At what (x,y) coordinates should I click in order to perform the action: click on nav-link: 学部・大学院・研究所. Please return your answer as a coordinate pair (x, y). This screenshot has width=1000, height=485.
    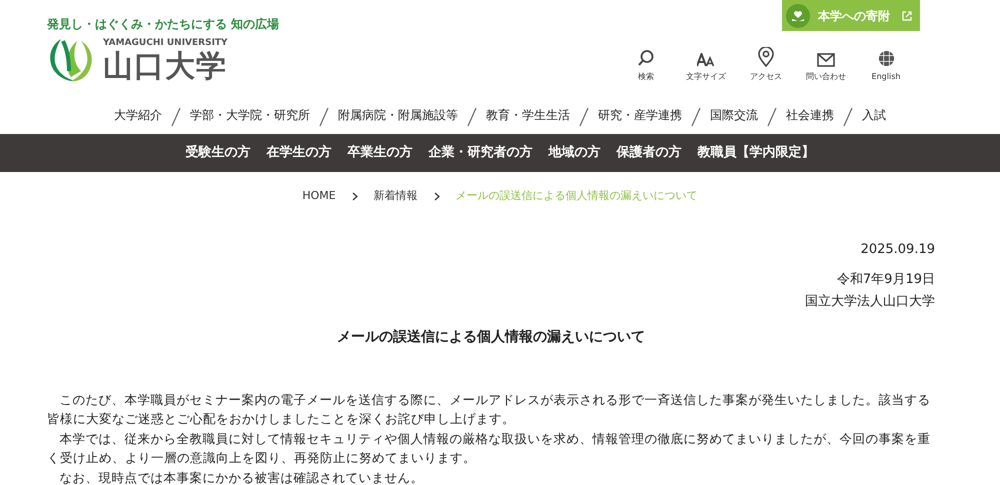
    Looking at the image, I should click on (250, 115).